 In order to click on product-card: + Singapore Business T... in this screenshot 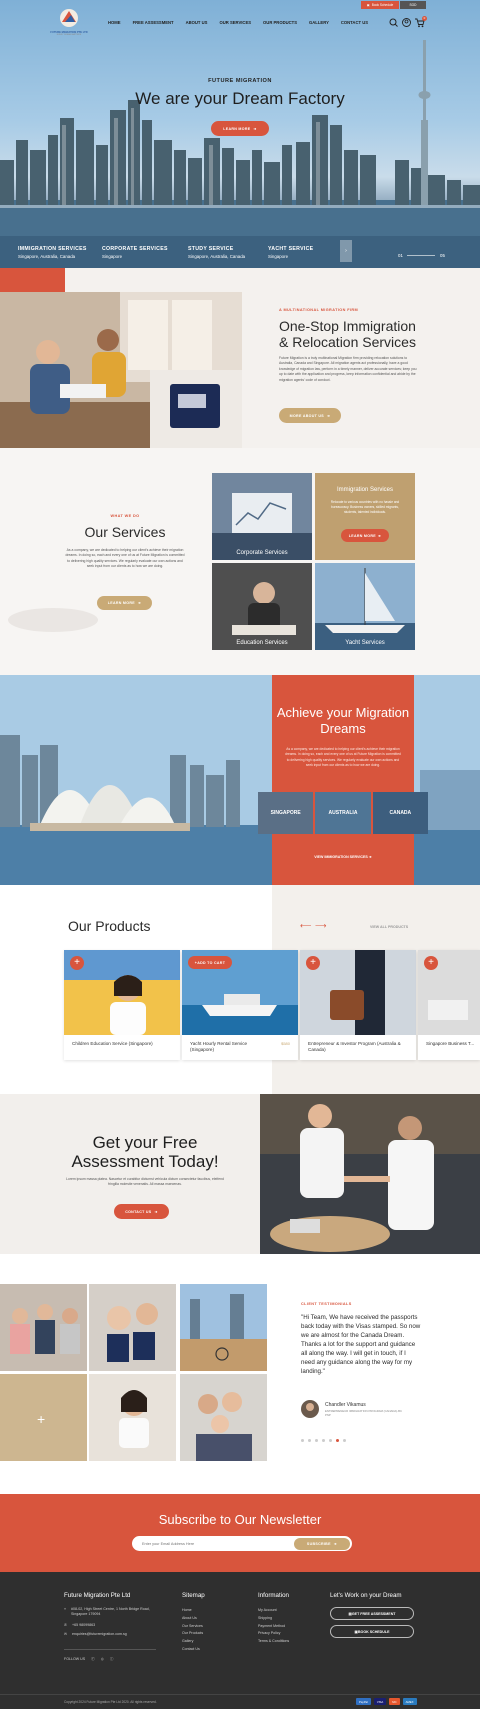, I will do `click(449, 1005)`.